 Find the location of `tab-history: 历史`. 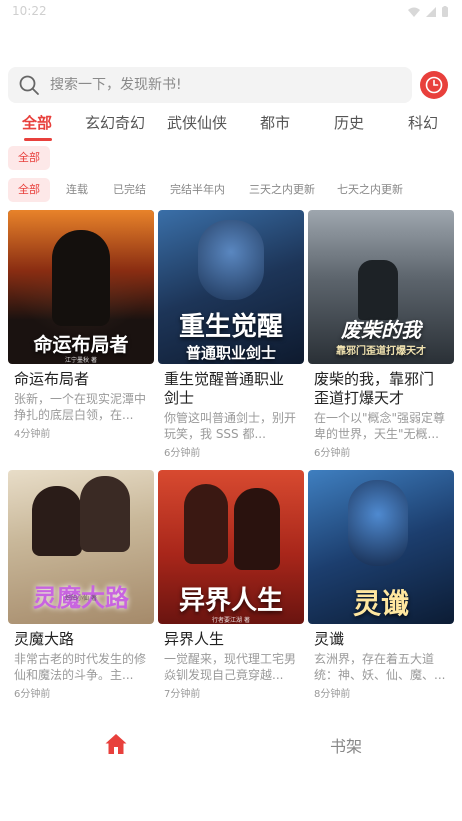

tab-history: 历史 is located at coordinates (349, 122).